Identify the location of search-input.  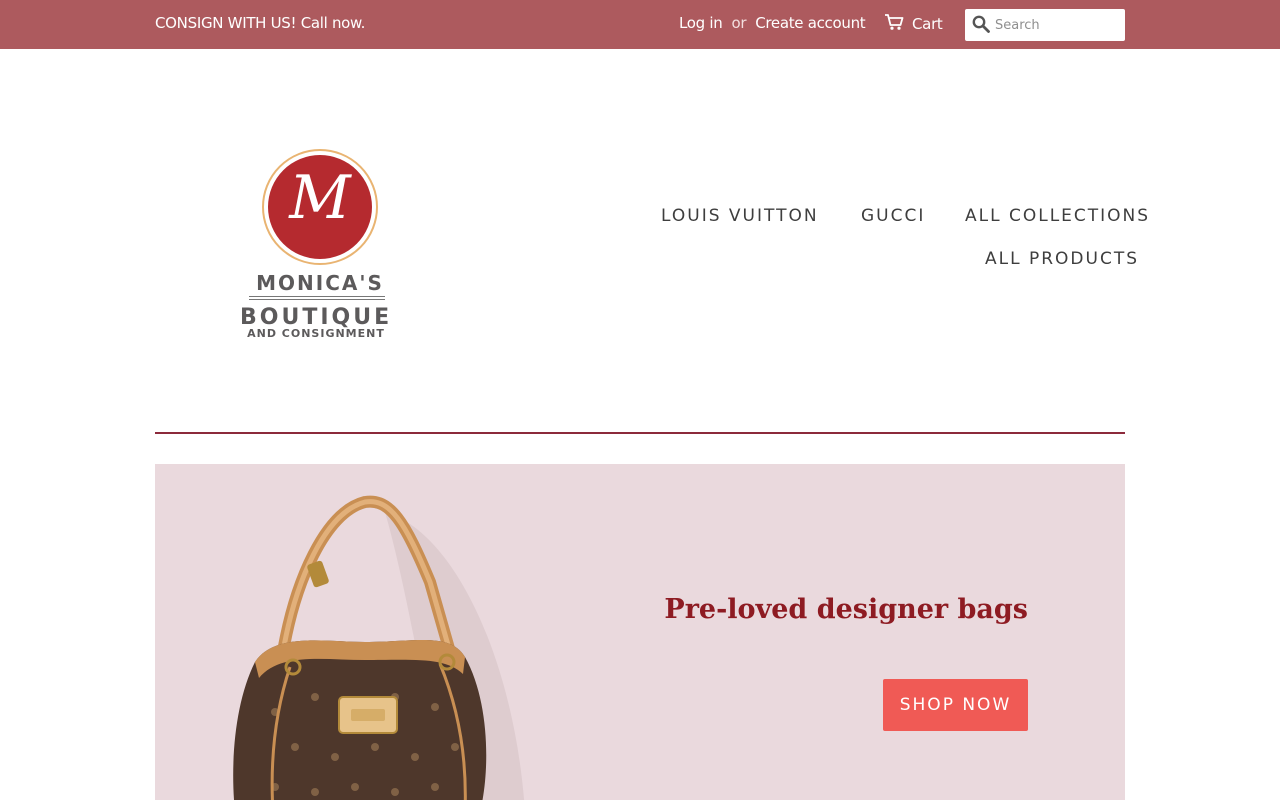
(1056, 25).